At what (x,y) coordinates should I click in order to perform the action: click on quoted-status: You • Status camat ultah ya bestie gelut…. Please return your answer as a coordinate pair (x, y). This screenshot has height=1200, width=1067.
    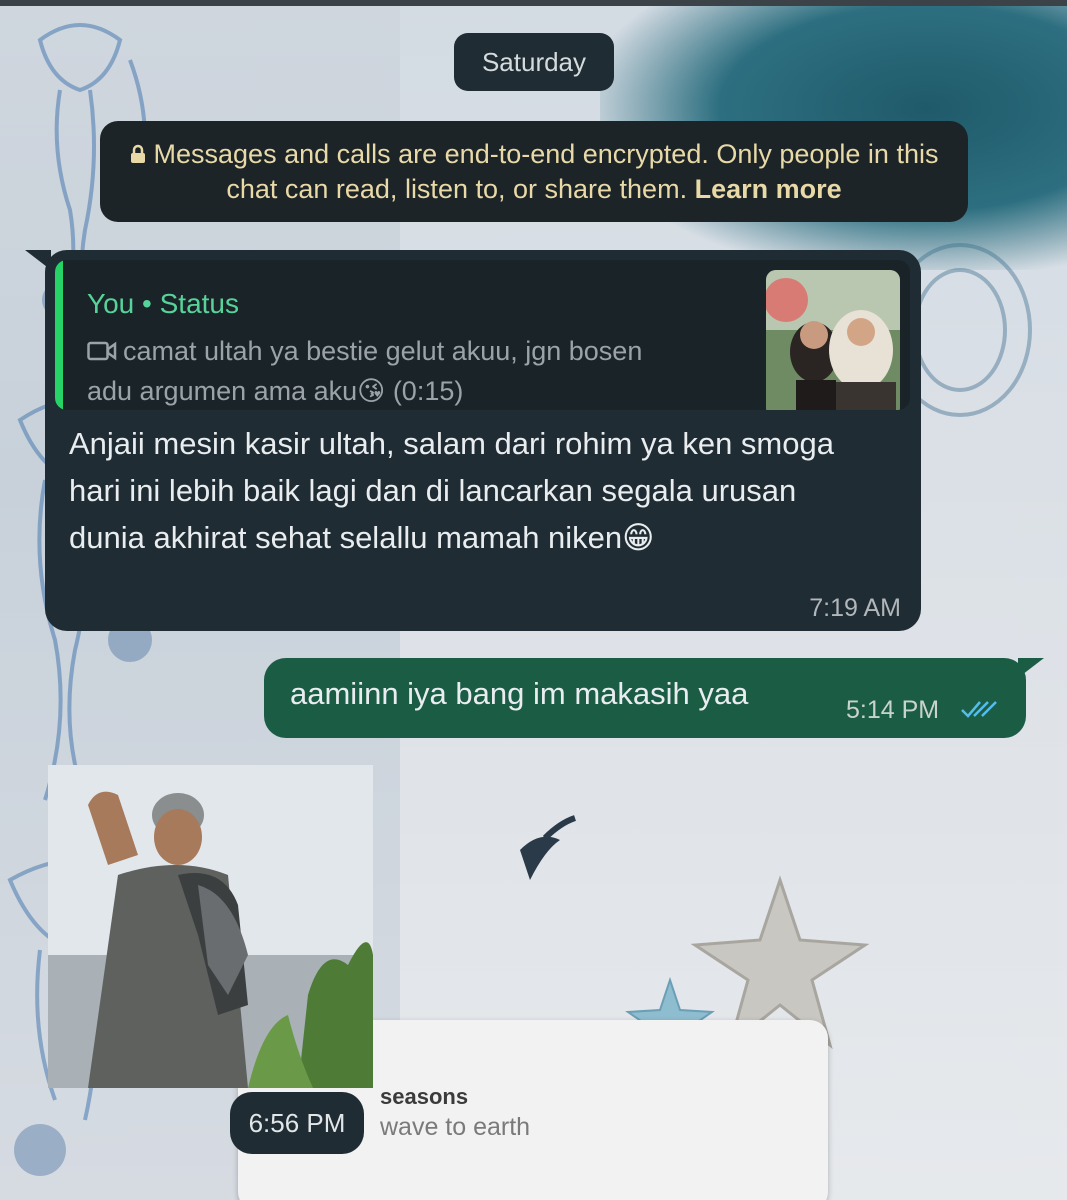
    Looking at the image, I should click on (482, 335).